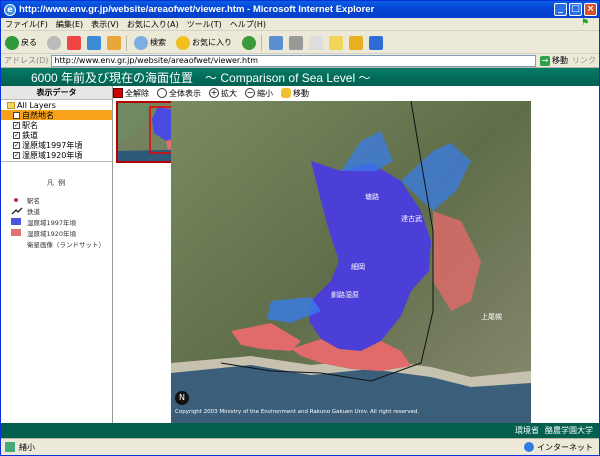 This screenshot has height=456, width=600. I want to click on print-icon, so click(296, 42).